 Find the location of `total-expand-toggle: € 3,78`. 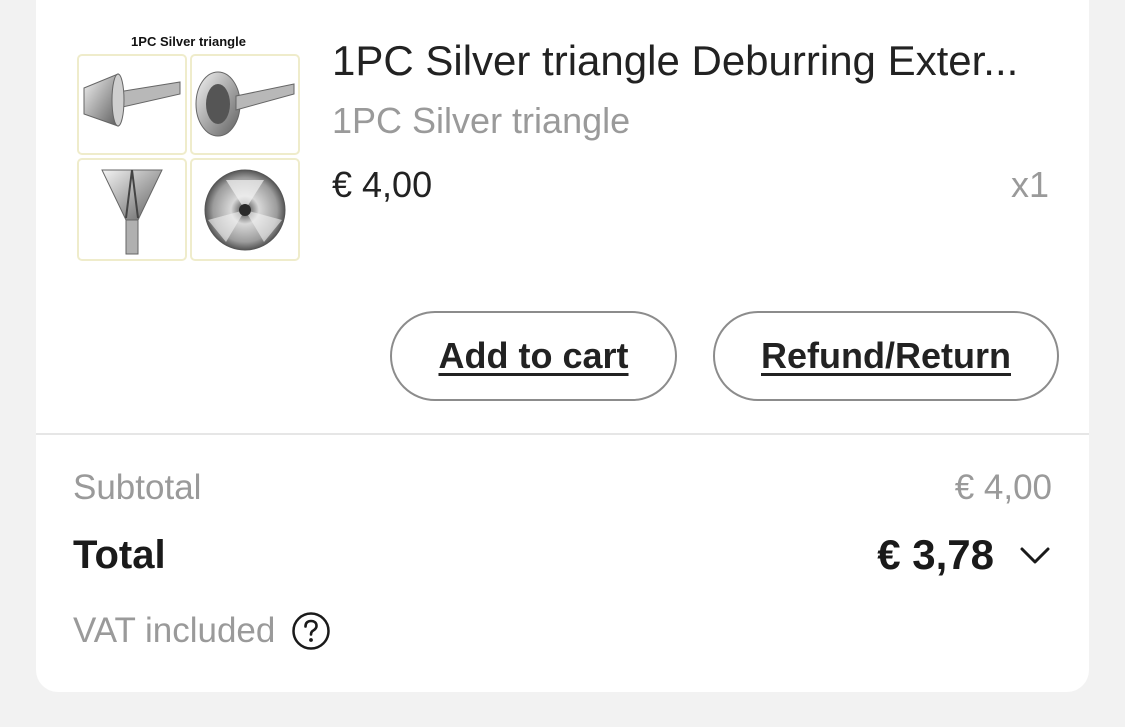

total-expand-toggle: € 3,78 is located at coordinates (964, 555).